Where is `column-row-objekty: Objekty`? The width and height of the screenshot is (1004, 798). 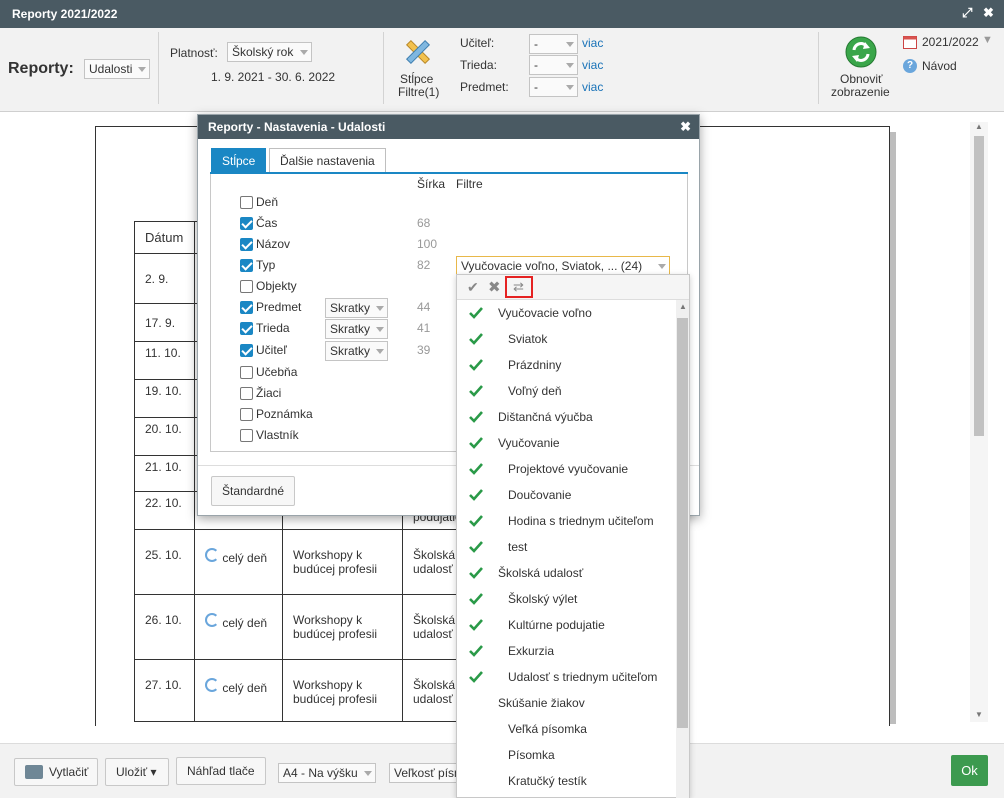 column-row-objekty: Objekty is located at coordinates (328, 288).